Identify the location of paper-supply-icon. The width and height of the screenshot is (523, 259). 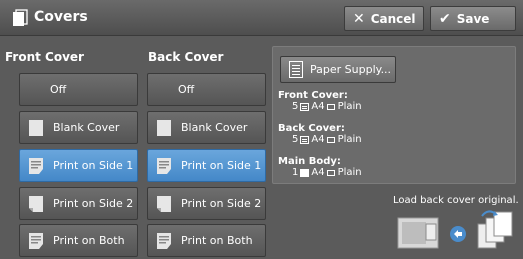
(296, 69).